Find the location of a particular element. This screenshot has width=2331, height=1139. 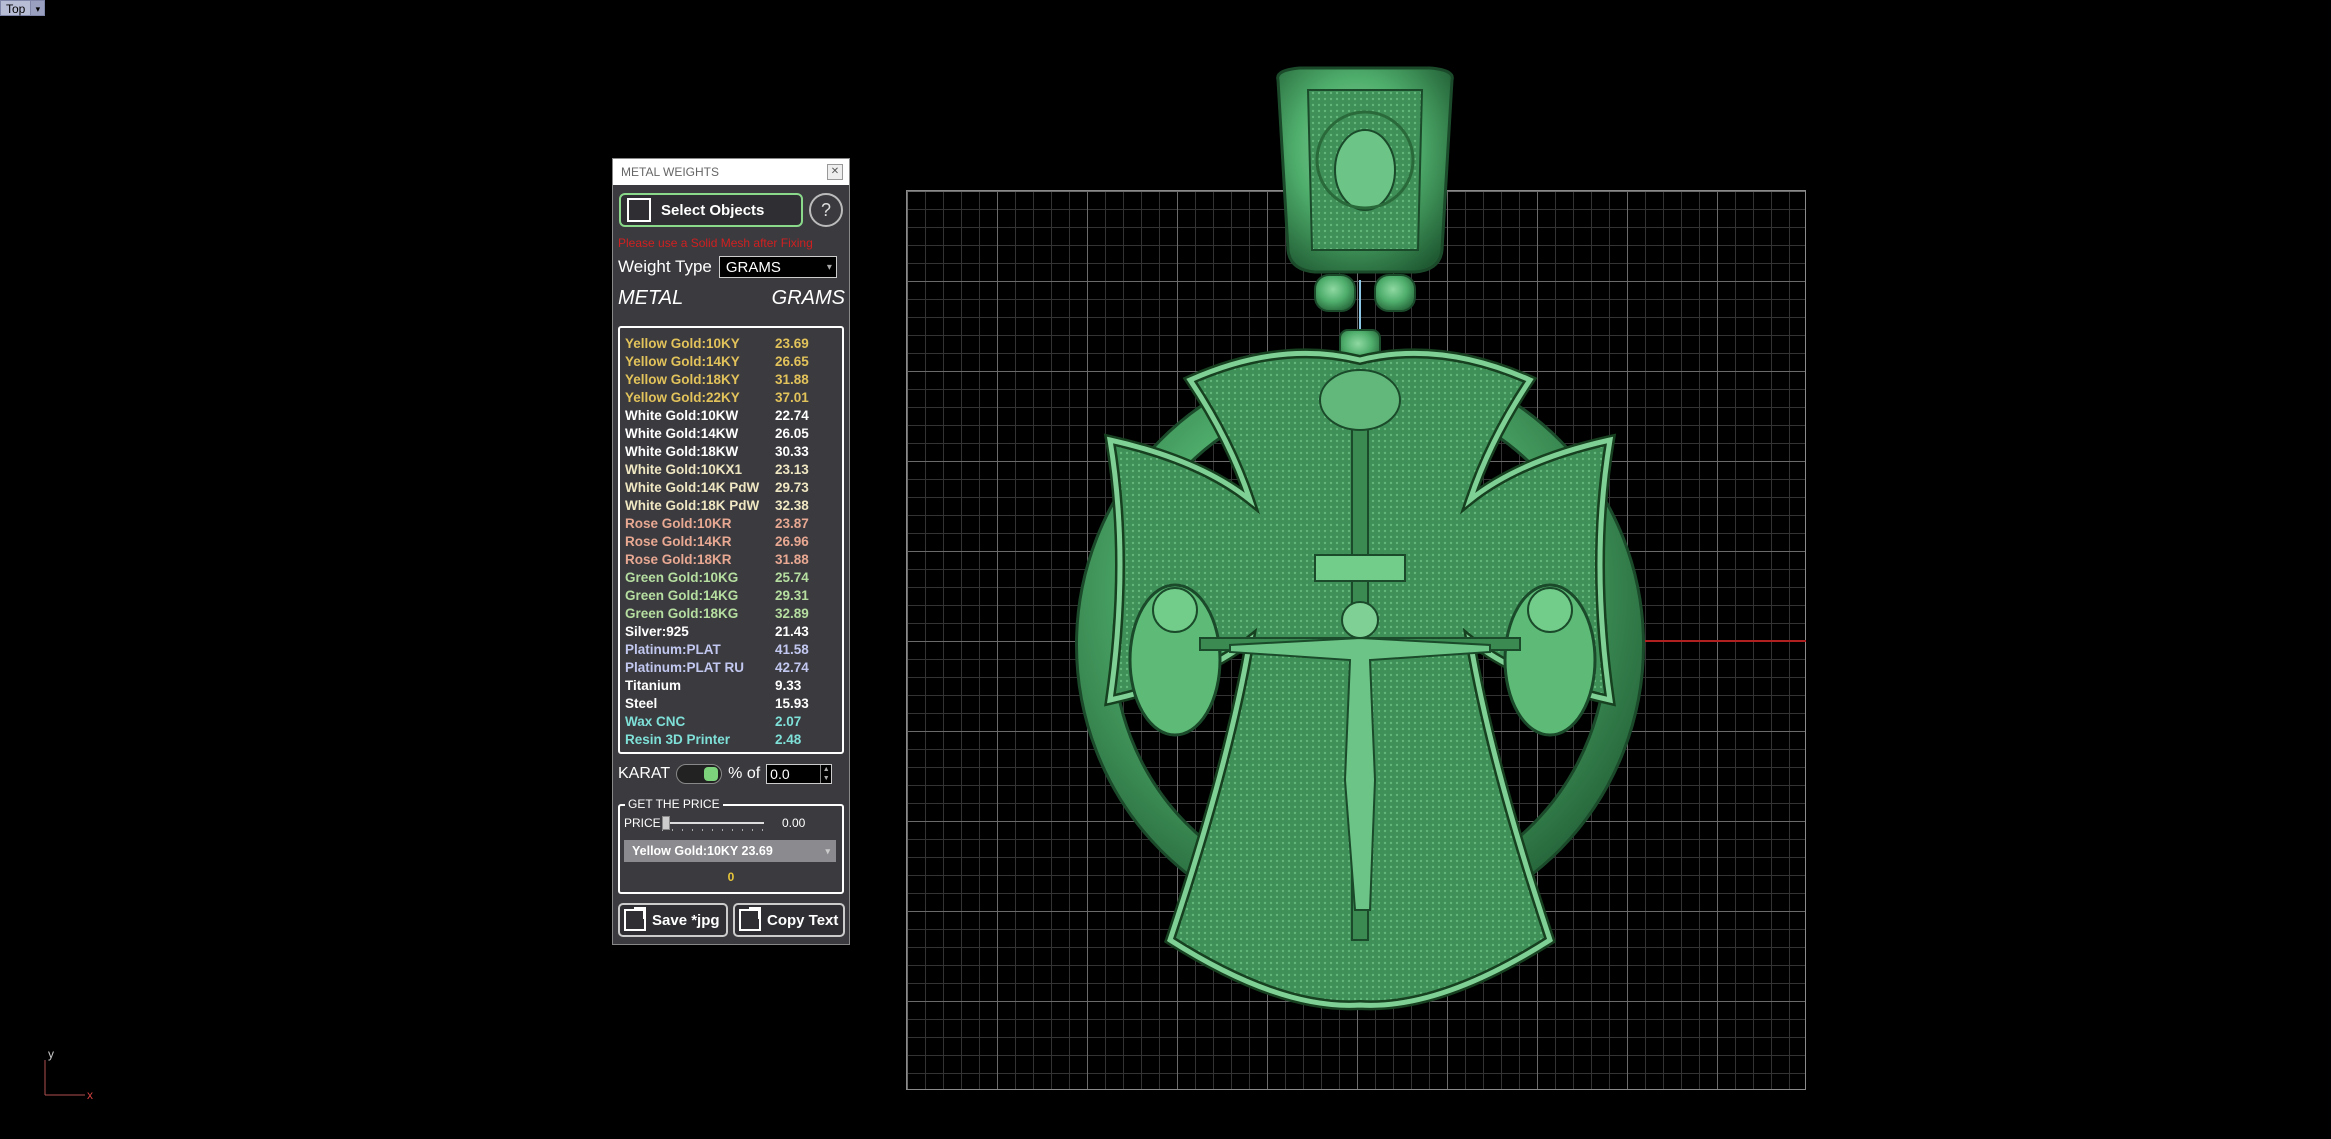

viewport-tab: Top ▾ is located at coordinates (23, 8).